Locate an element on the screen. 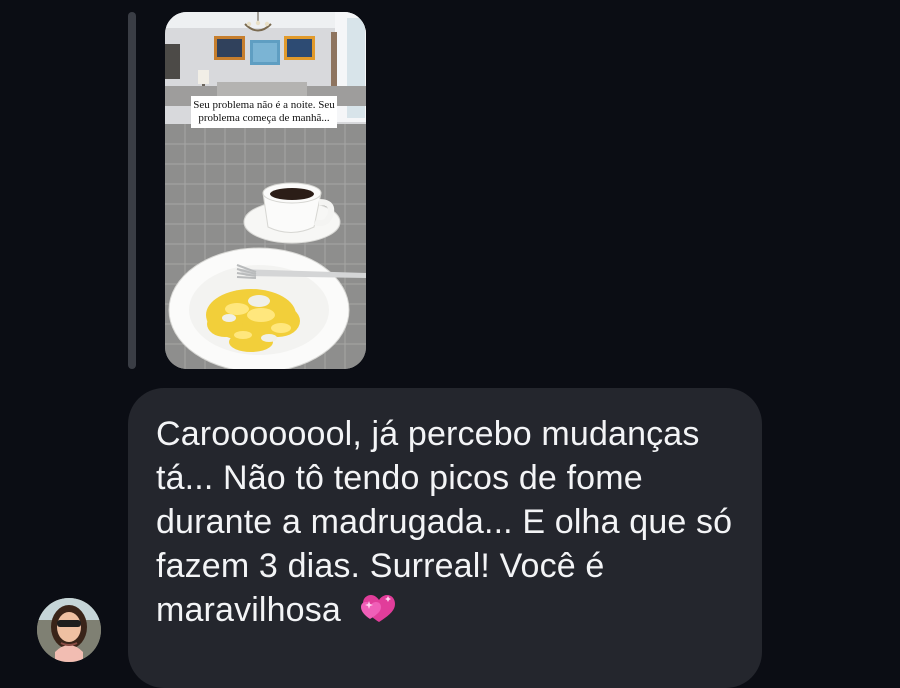 The width and height of the screenshot is (900, 688). breakfast-photo is located at coordinates (265, 190).